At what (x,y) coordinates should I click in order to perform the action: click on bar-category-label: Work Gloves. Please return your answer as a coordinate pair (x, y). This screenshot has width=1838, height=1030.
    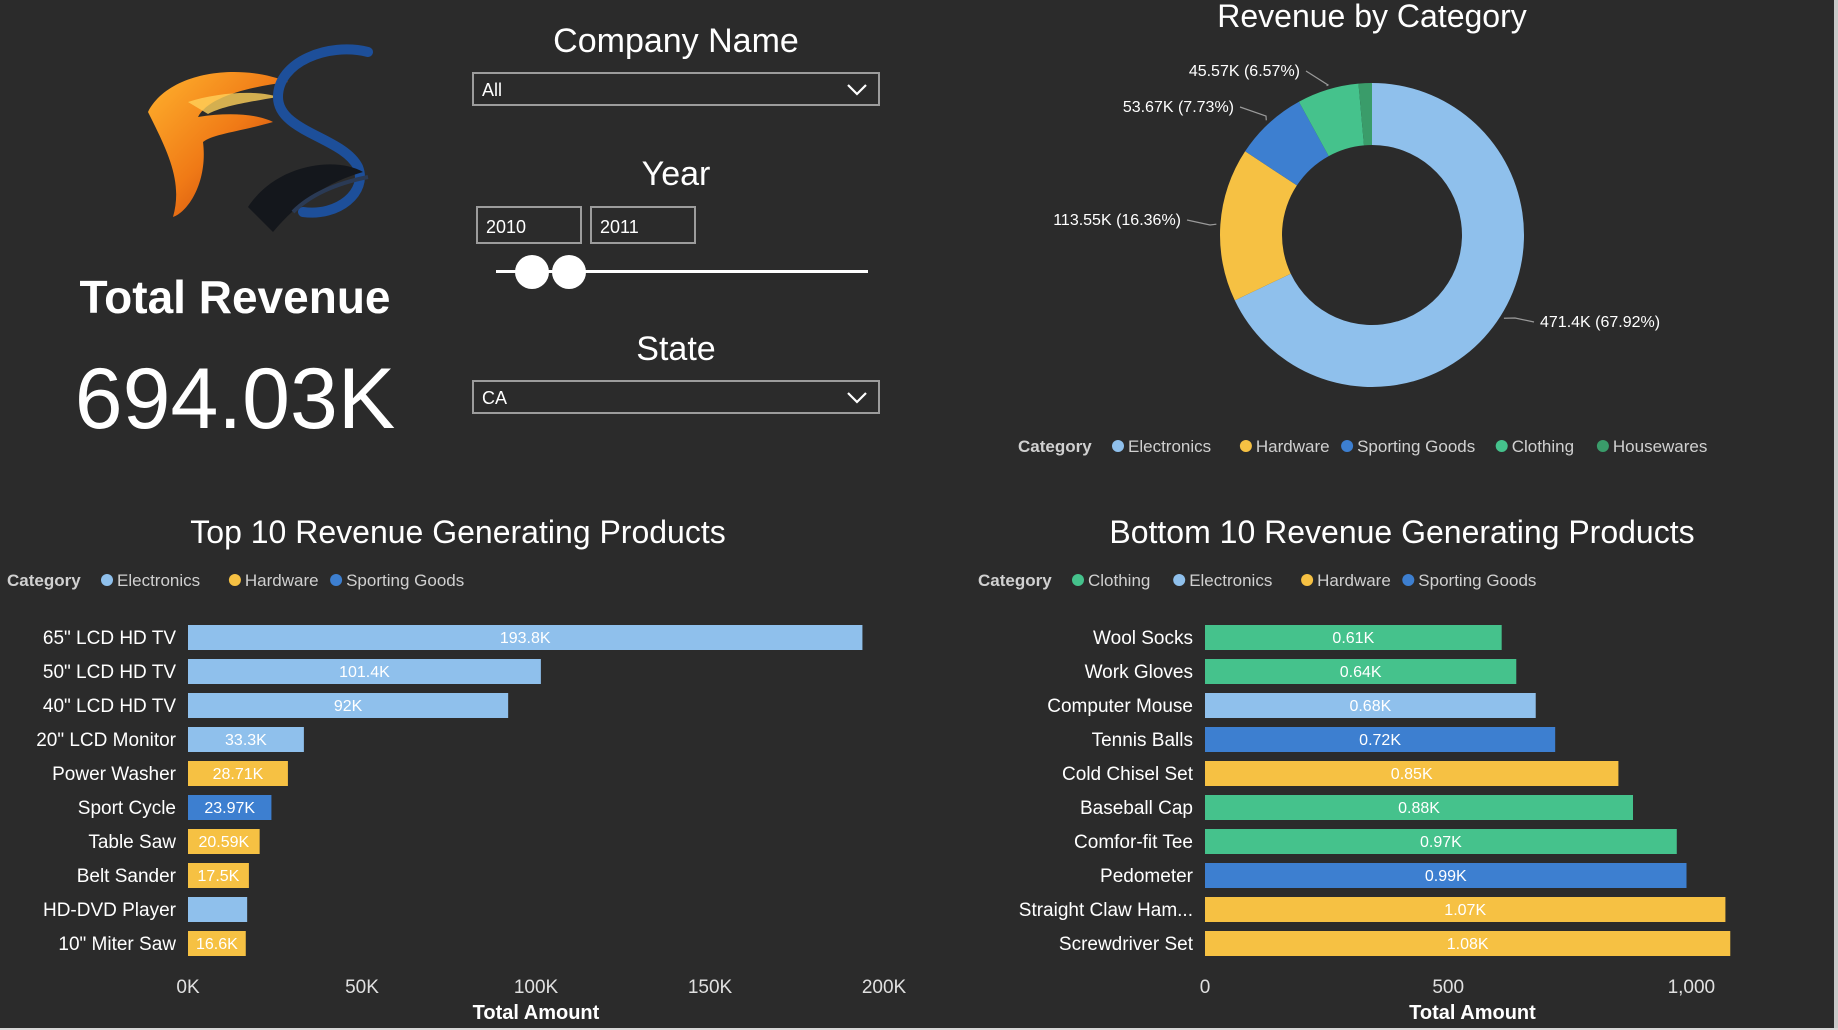
    Looking at the image, I should click on (1139, 672).